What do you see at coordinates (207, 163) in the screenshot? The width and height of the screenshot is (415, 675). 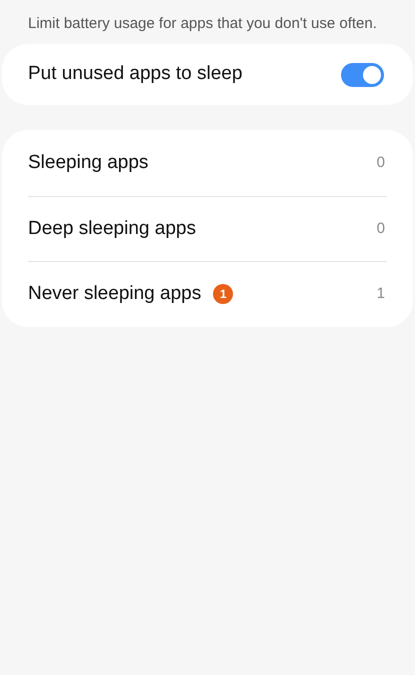 I see `list-item: Sleeping apps 0` at bounding box center [207, 163].